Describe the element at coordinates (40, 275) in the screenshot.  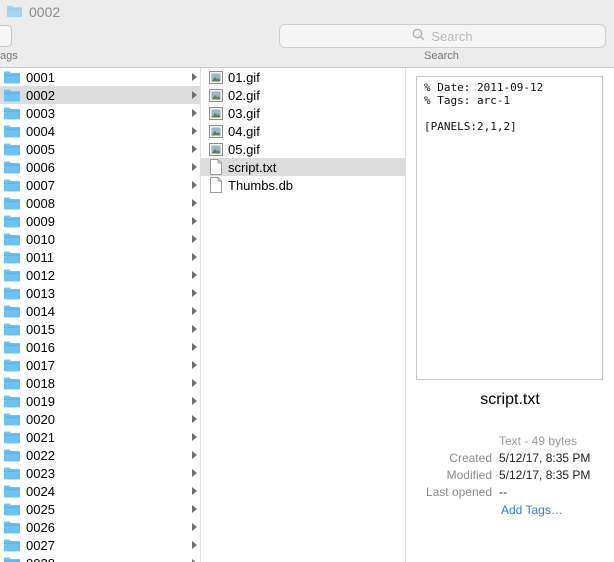
I see `folder-name: 0012` at that location.